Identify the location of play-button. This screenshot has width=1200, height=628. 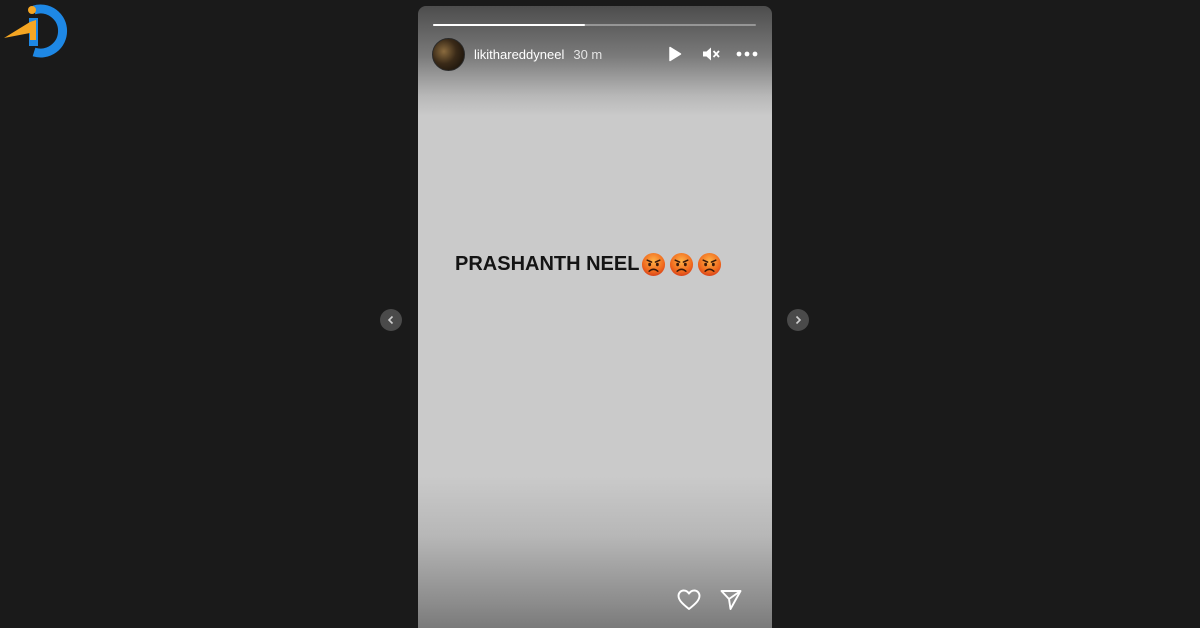
(675, 54).